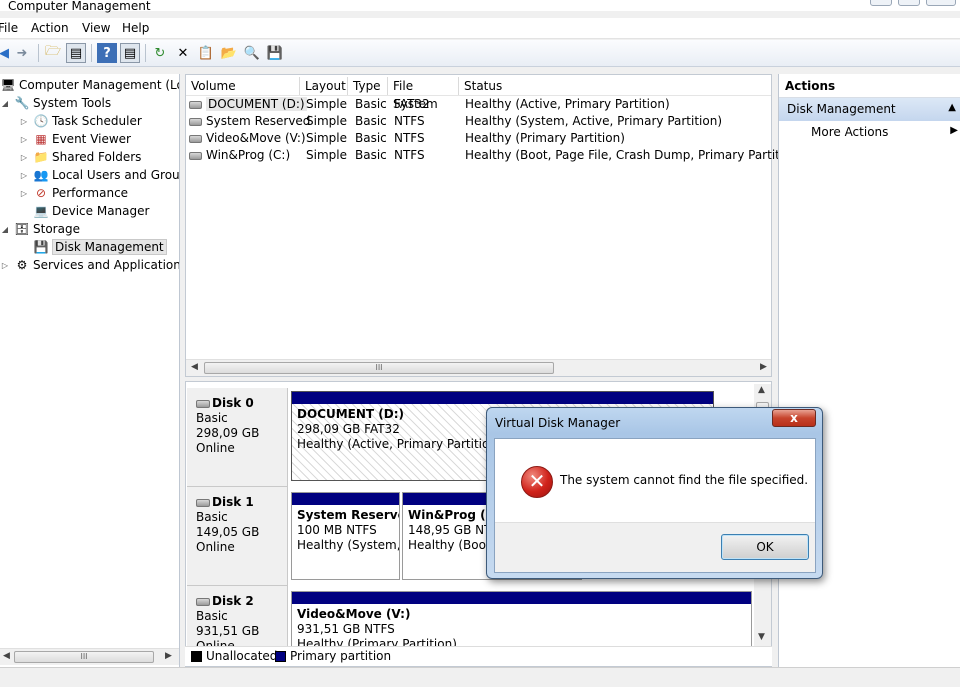 The width and height of the screenshot is (960, 687). What do you see at coordinates (952, 107) in the screenshot?
I see `collapse-section-icon: ▲` at bounding box center [952, 107].